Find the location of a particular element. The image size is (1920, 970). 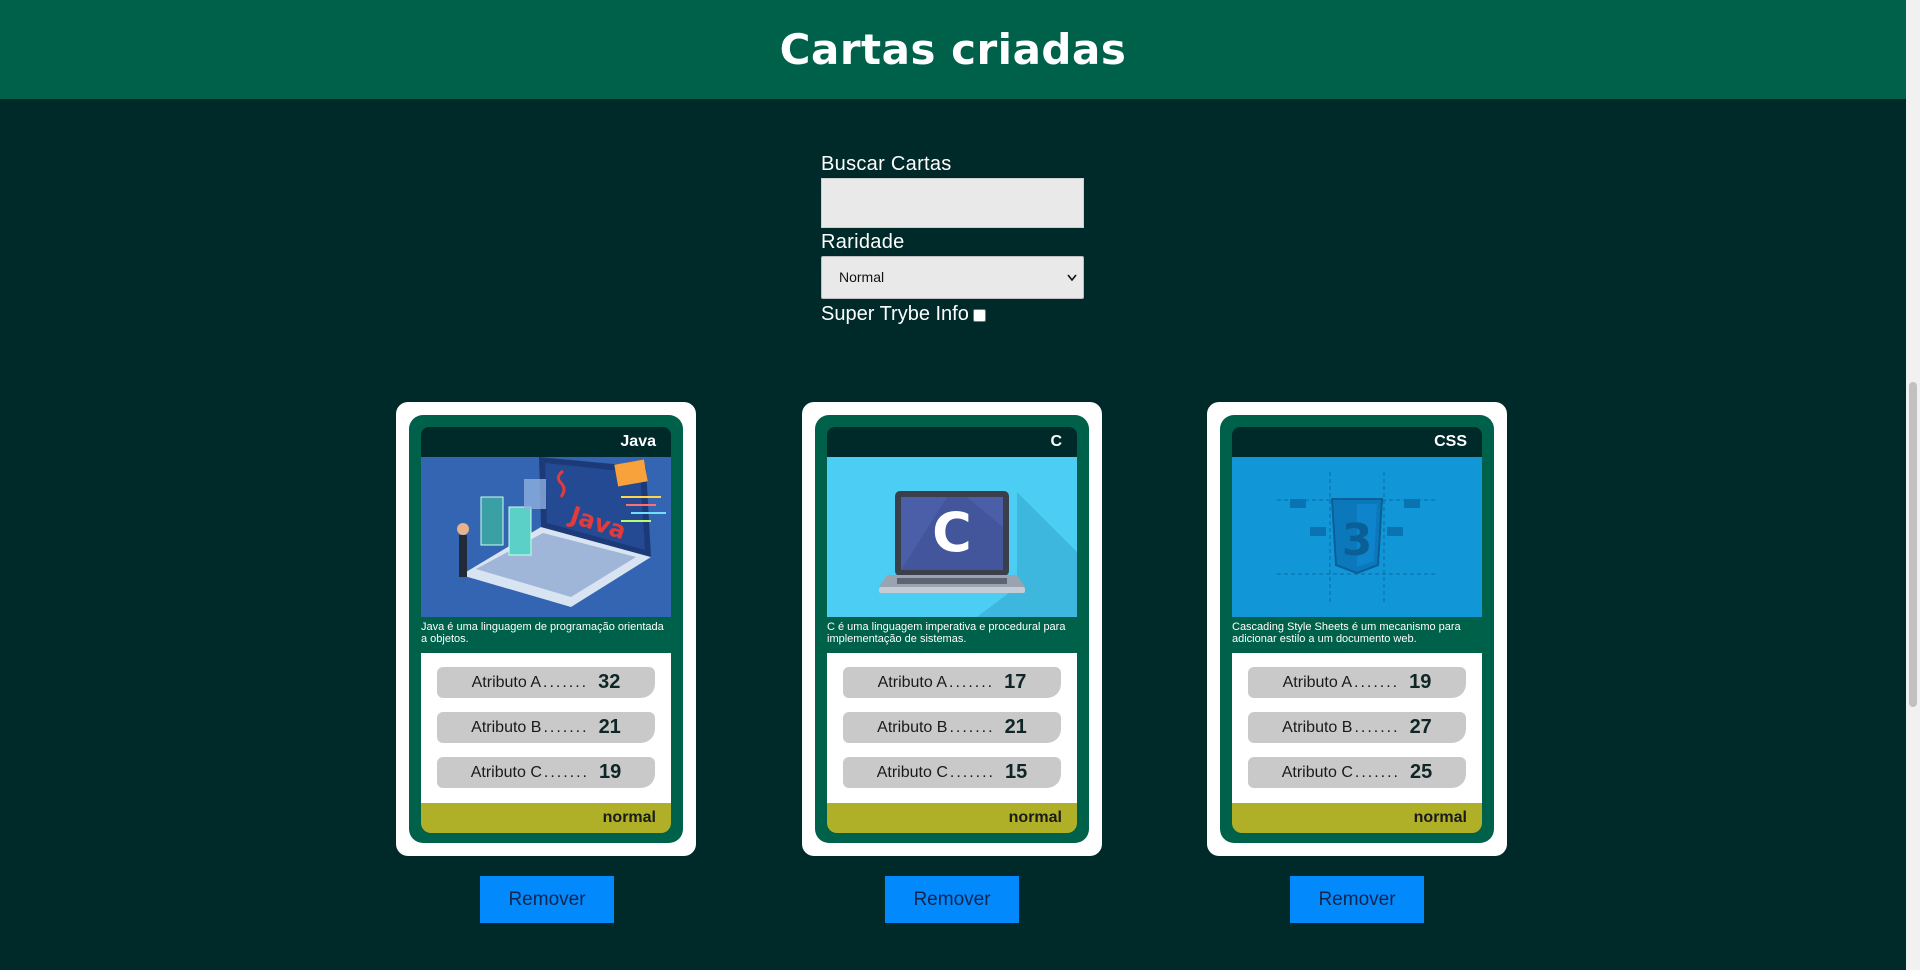

c-language-laptop-illustration-icon: C is located at coordinates (952, 537).